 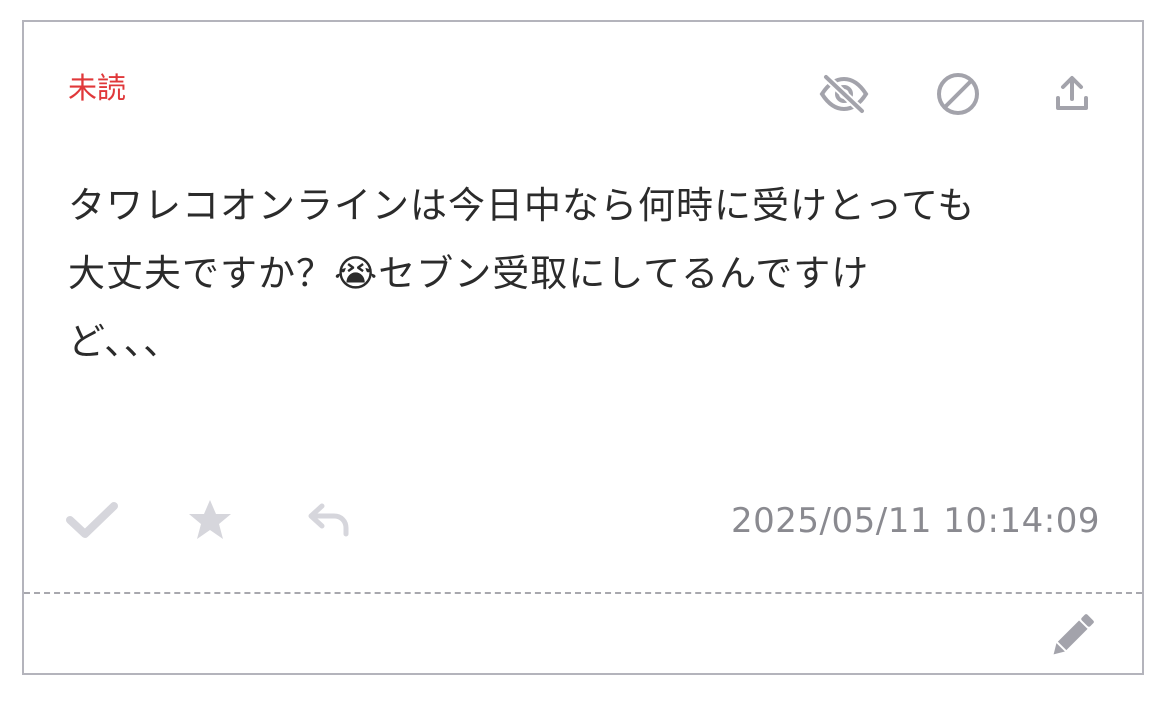 I want to click on share-upload-icon, so click(x=1072, y=93).